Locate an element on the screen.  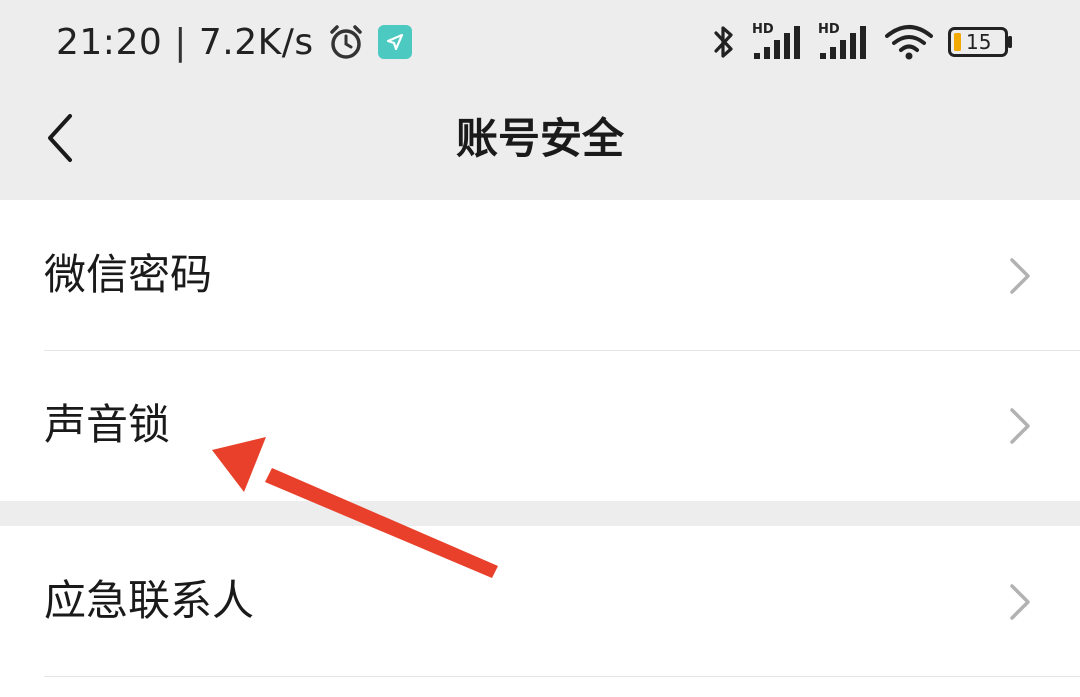
settings-item-label: 声音锁 is located at coordinates (107, 424).